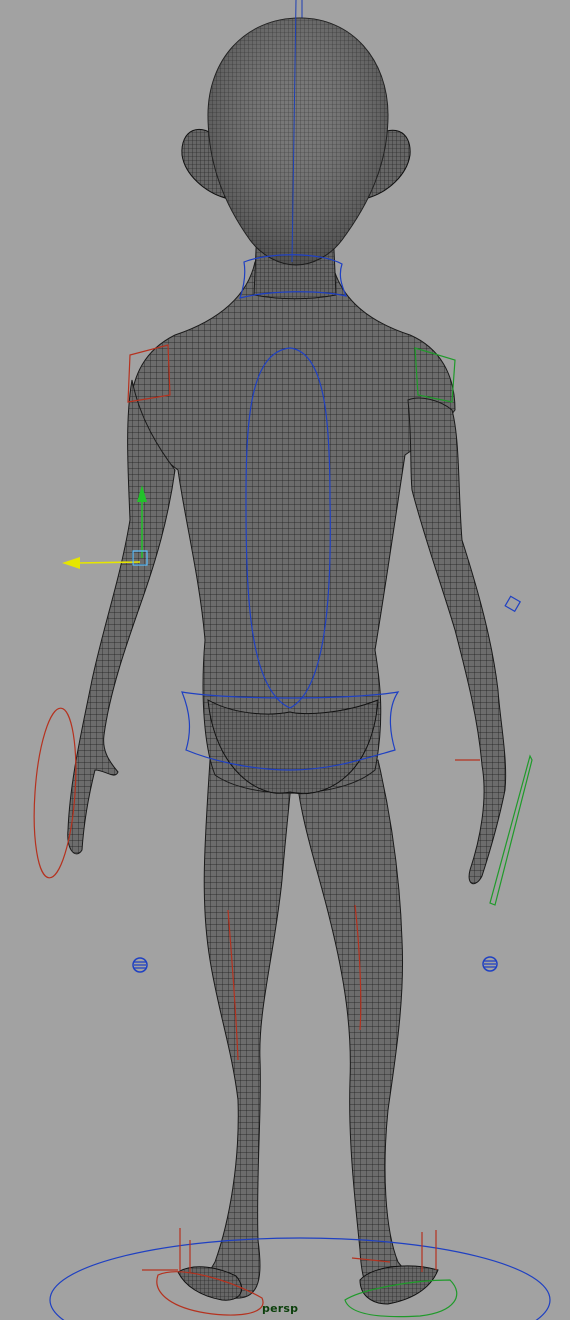 This screenshot has width=570, height=1320. What do you see at coordinates (121, 617) in the screenshot?
I see `left-arm-mesh` at bounding box center [121, 617].